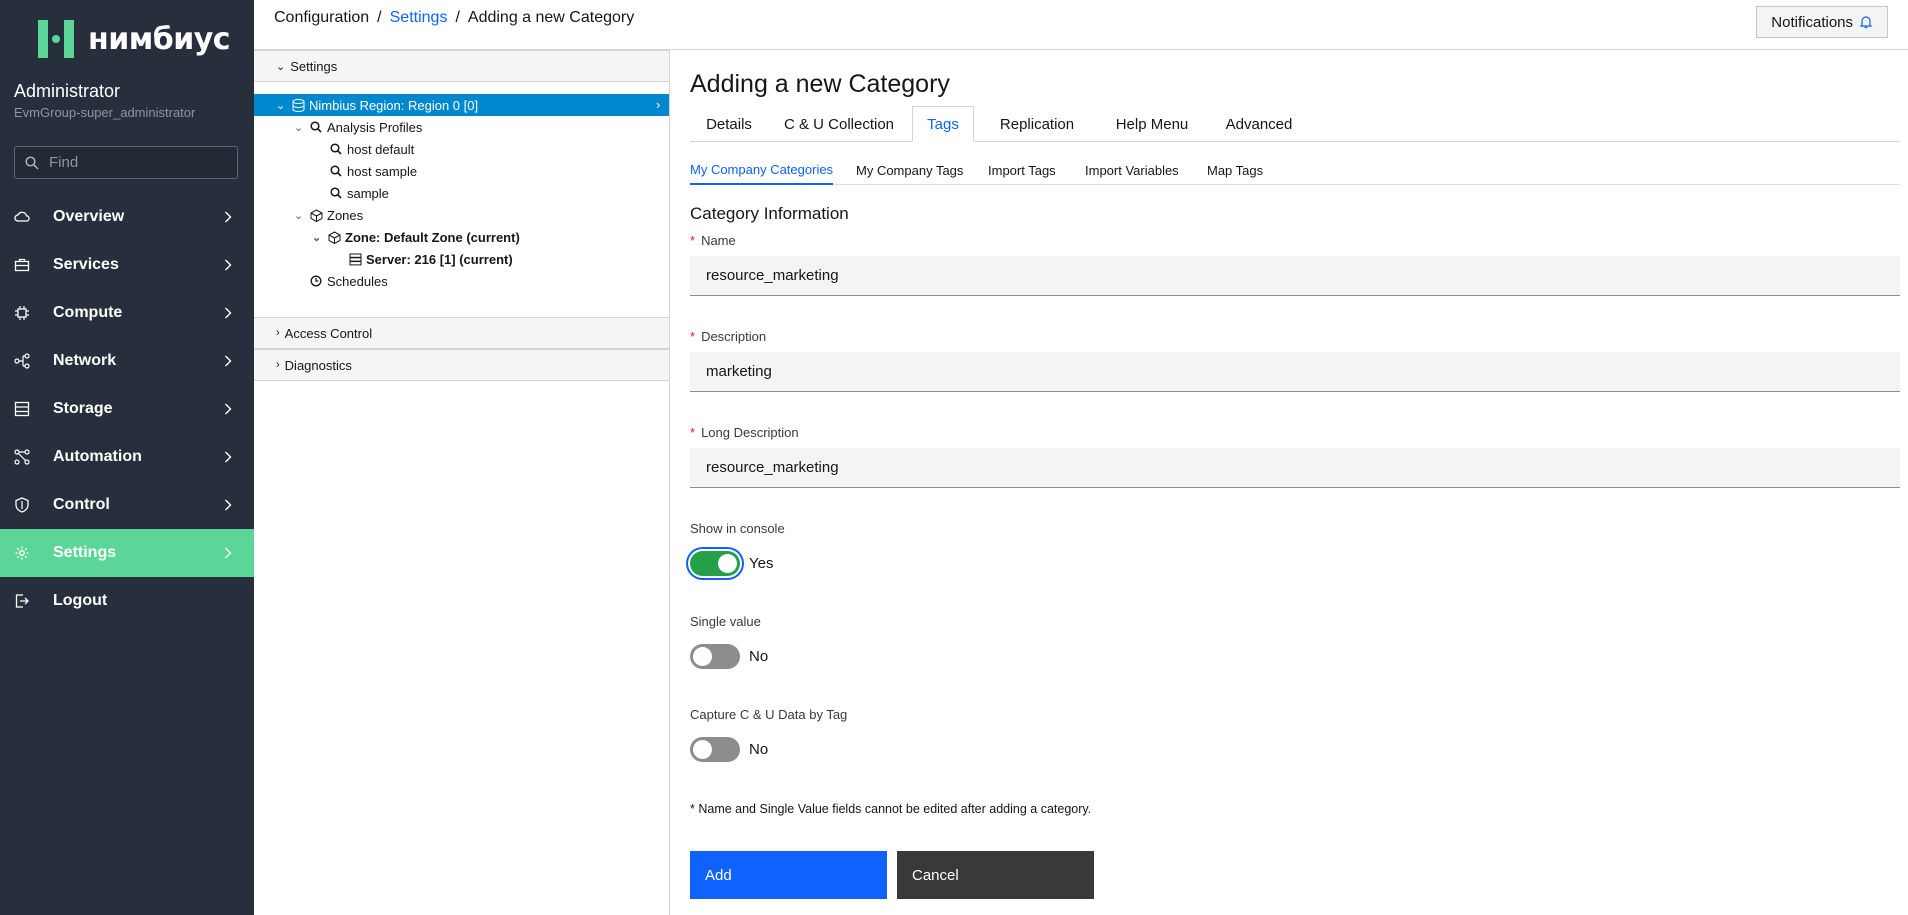 The image size is (1908, 915). Describe the element at coordinates (718, 240) in the screenshot. I see `label-text: Name` at that location.